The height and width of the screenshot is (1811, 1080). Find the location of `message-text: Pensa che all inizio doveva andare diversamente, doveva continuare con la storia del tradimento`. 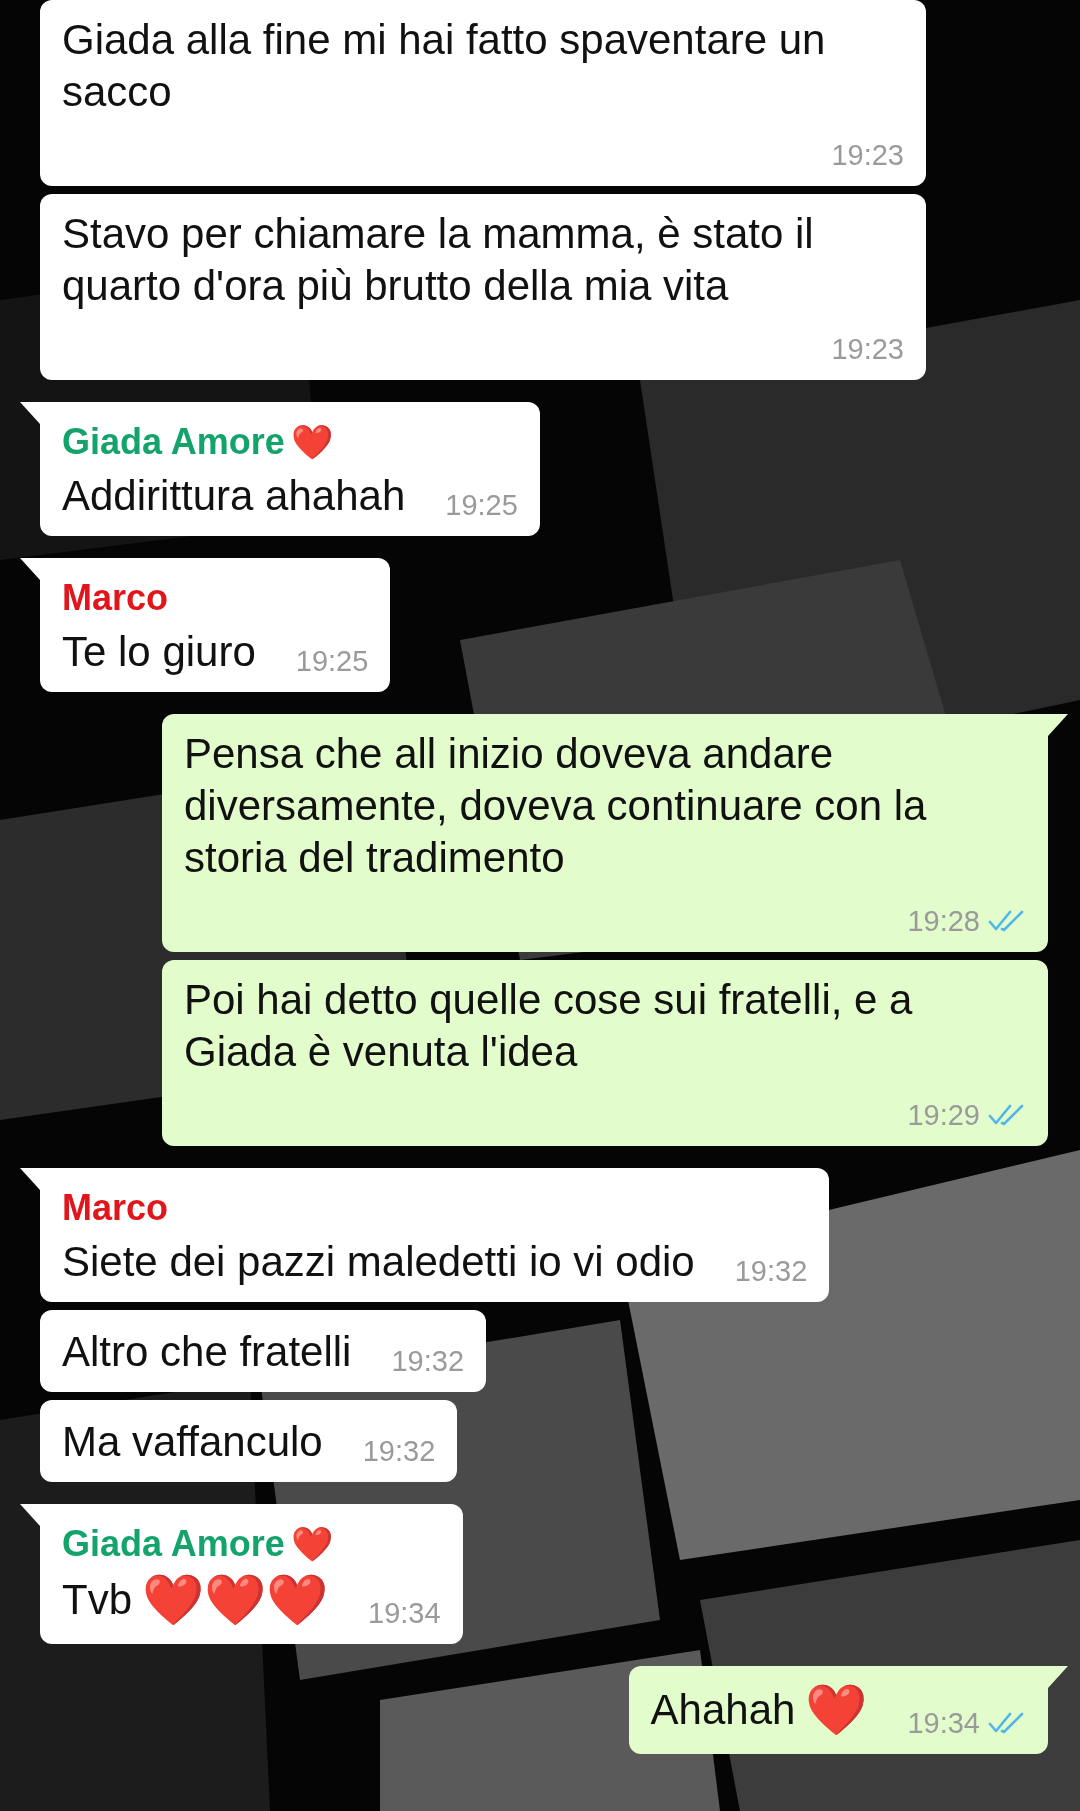

message-text: Pensa che all inizio doveva andare diversamente, doveva continuare con la storia del tradimento is located at coordinates (556, 806).